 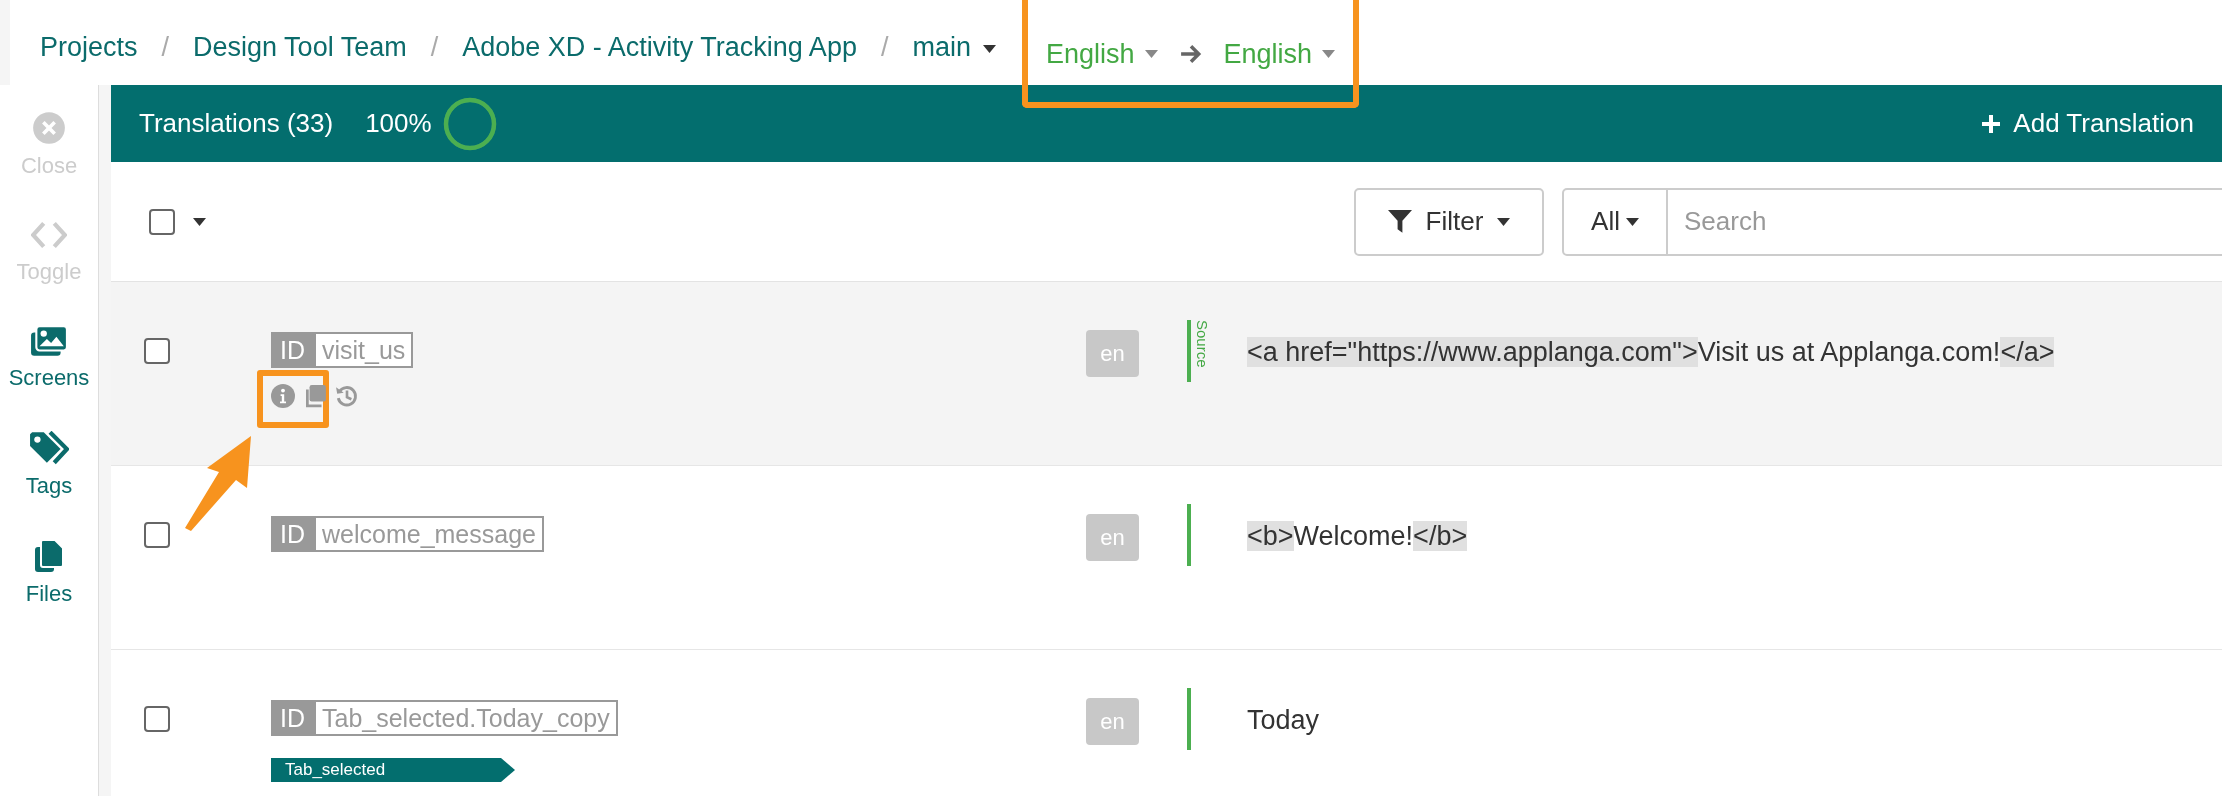 I want to click on arrow-right-icon, so click(x=1190, y=54).